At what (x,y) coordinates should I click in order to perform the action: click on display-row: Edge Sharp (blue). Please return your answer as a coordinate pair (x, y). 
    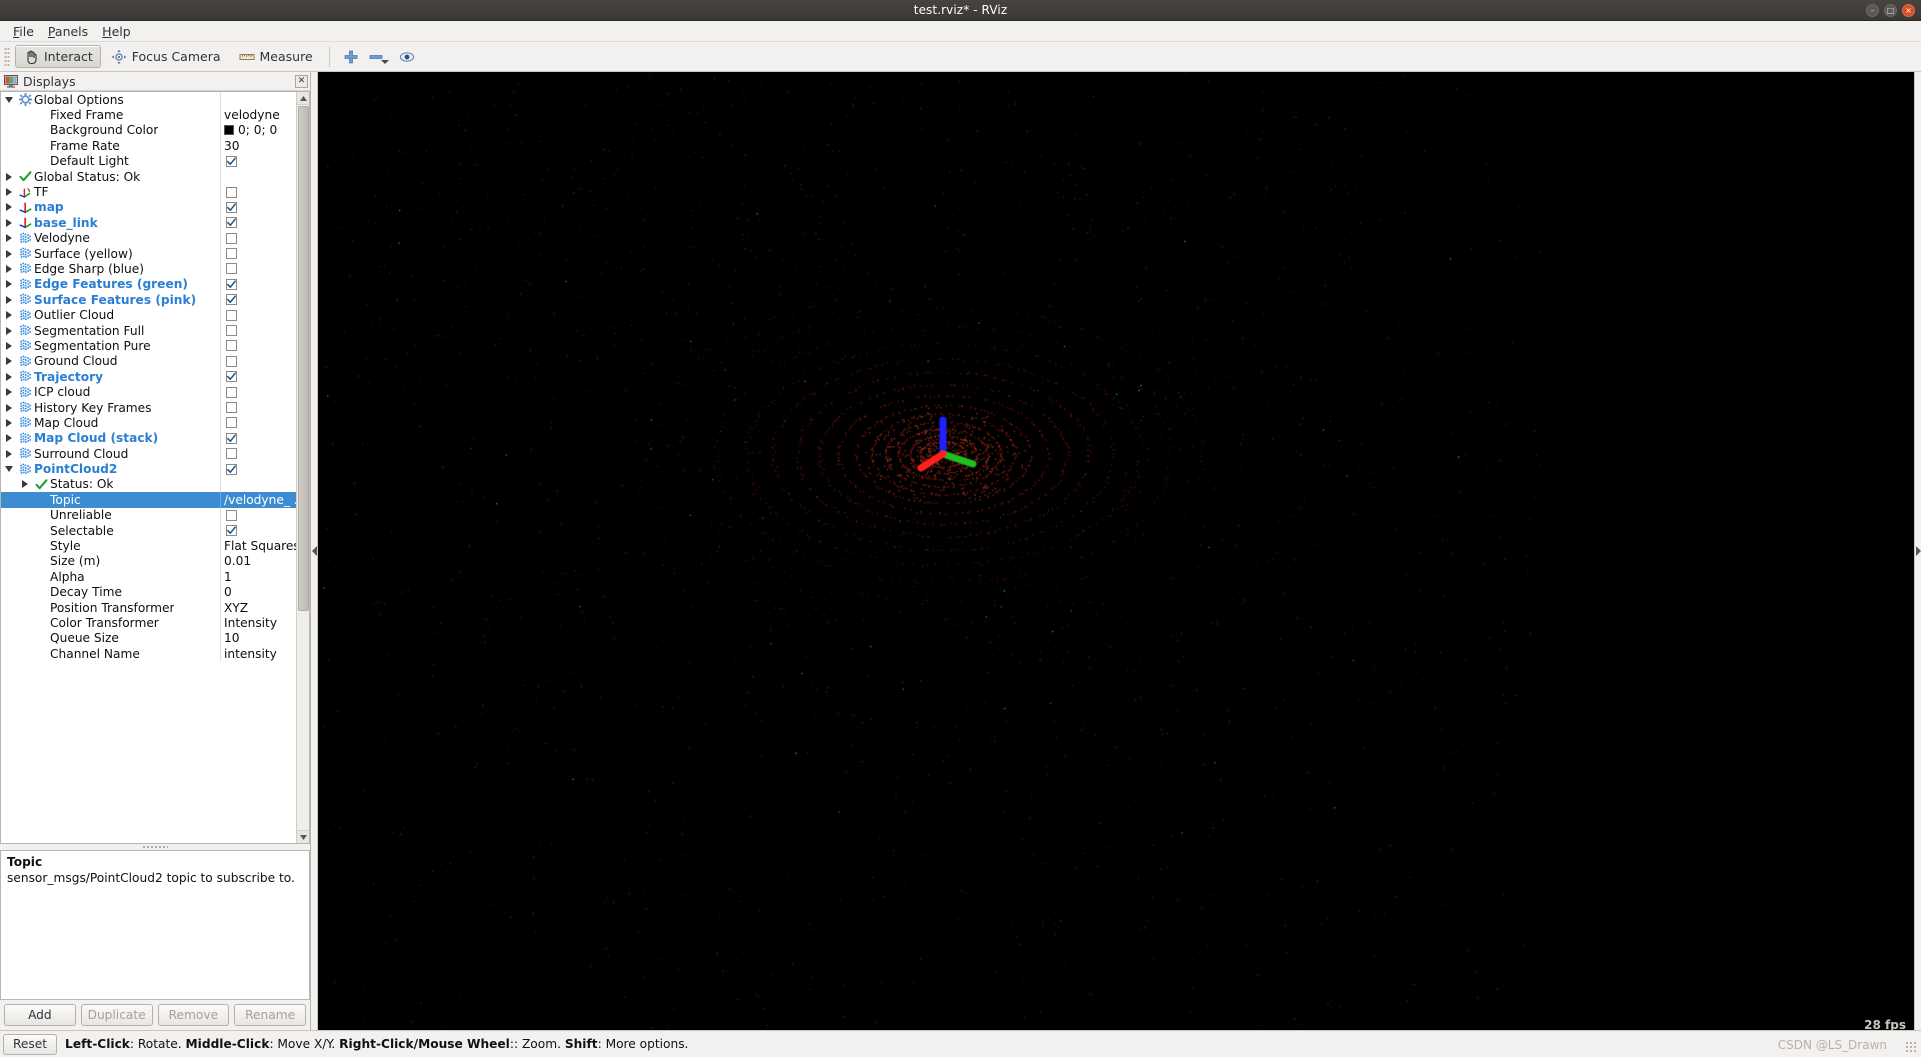
    Looking at the image, I should click on (148, 269).